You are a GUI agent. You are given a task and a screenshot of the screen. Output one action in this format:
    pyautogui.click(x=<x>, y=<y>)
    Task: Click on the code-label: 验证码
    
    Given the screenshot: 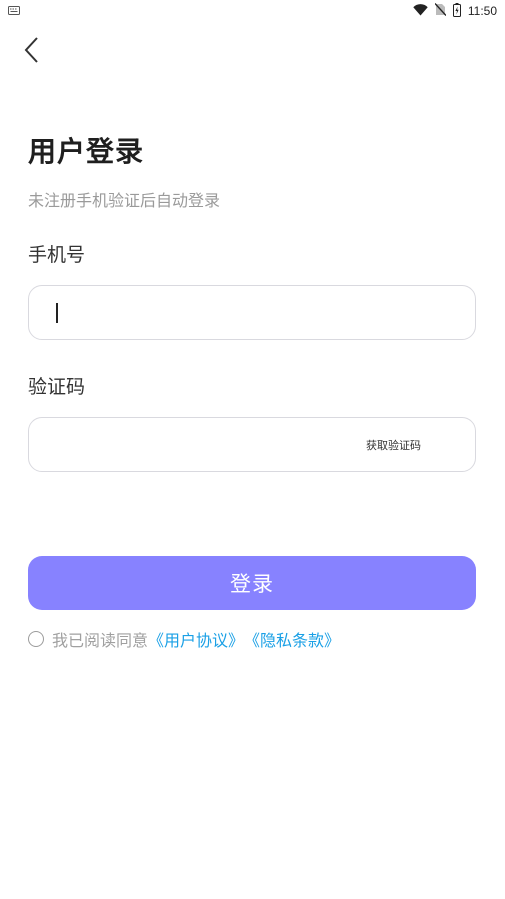 What is the action you would take?
    pyautogui.click(x=57, y=387)
    